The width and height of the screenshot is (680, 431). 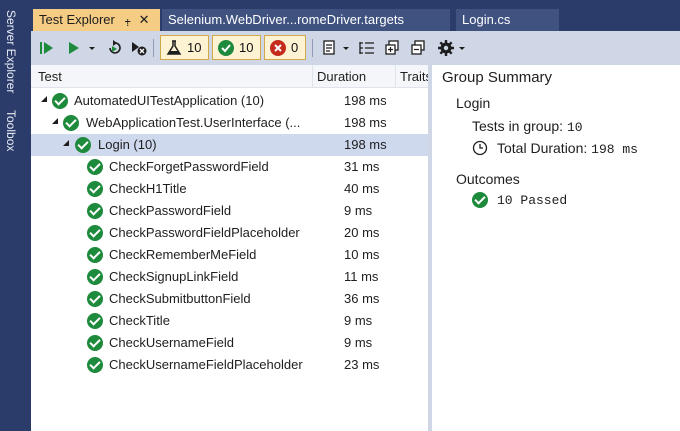 I want to click on total-duration-row: Total Duration: 198 ms, so click(x=567, y=148).